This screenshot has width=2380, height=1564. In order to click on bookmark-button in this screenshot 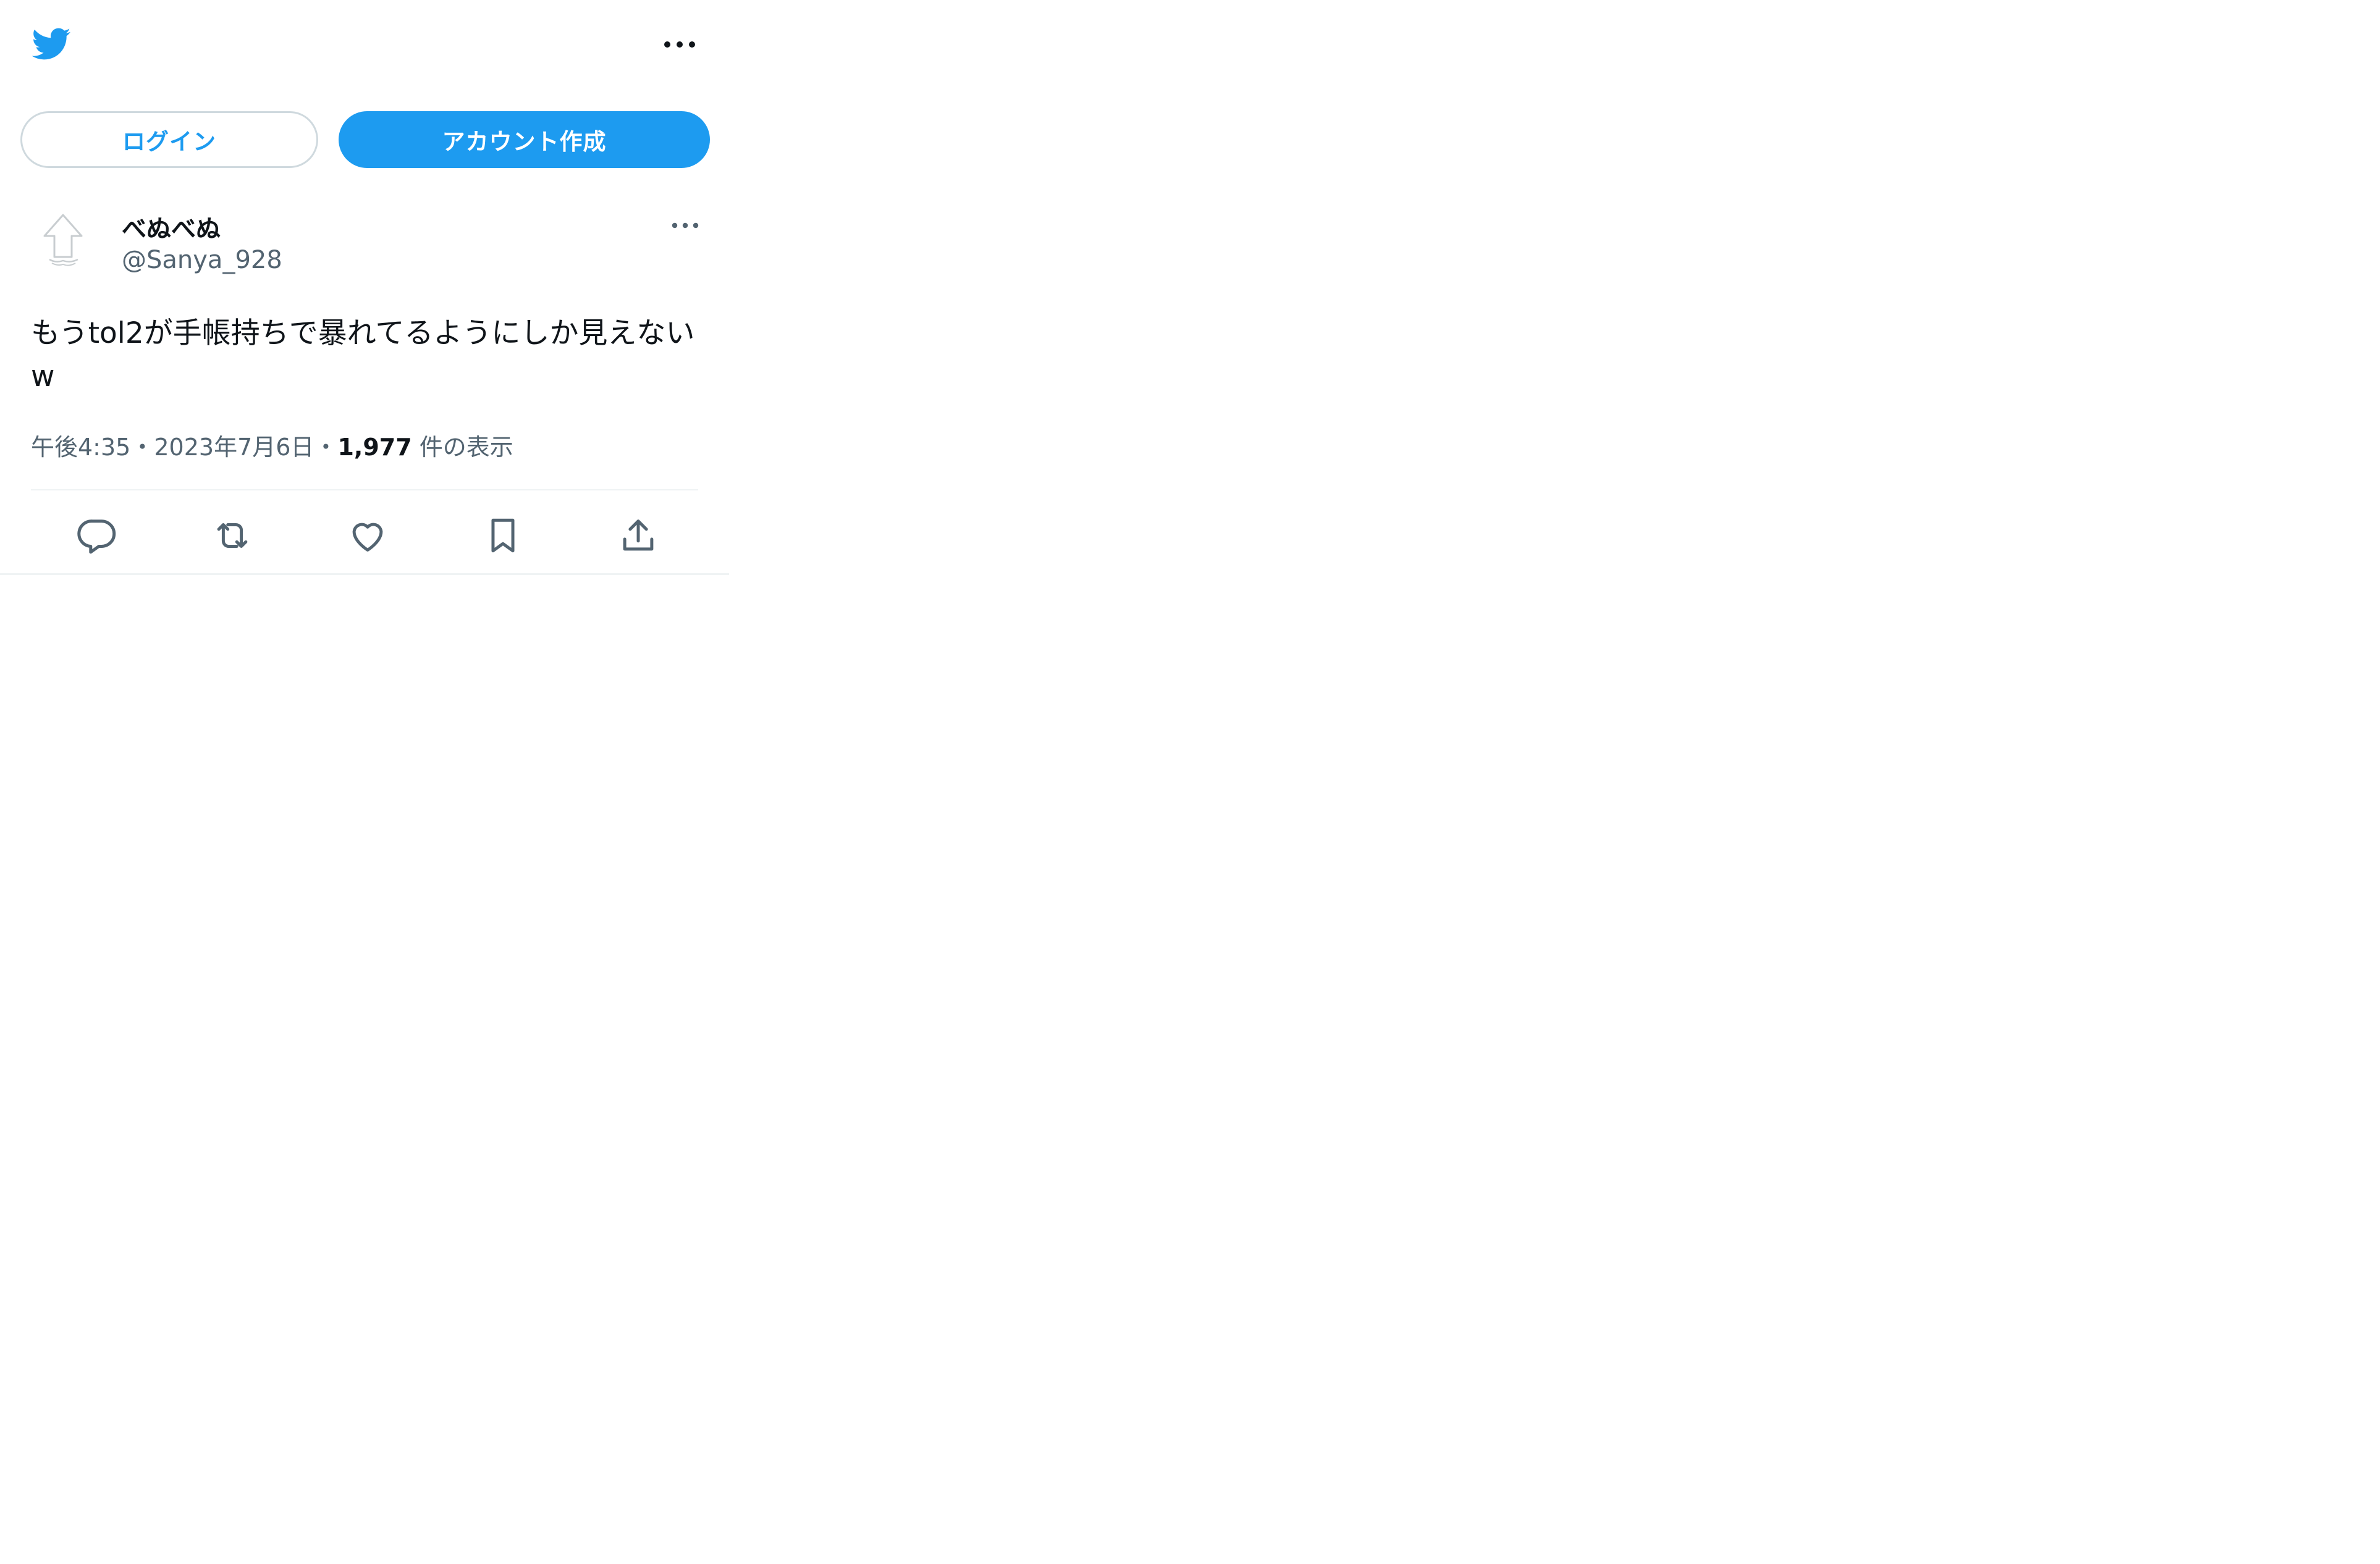, I will do `click(503, 535)`.